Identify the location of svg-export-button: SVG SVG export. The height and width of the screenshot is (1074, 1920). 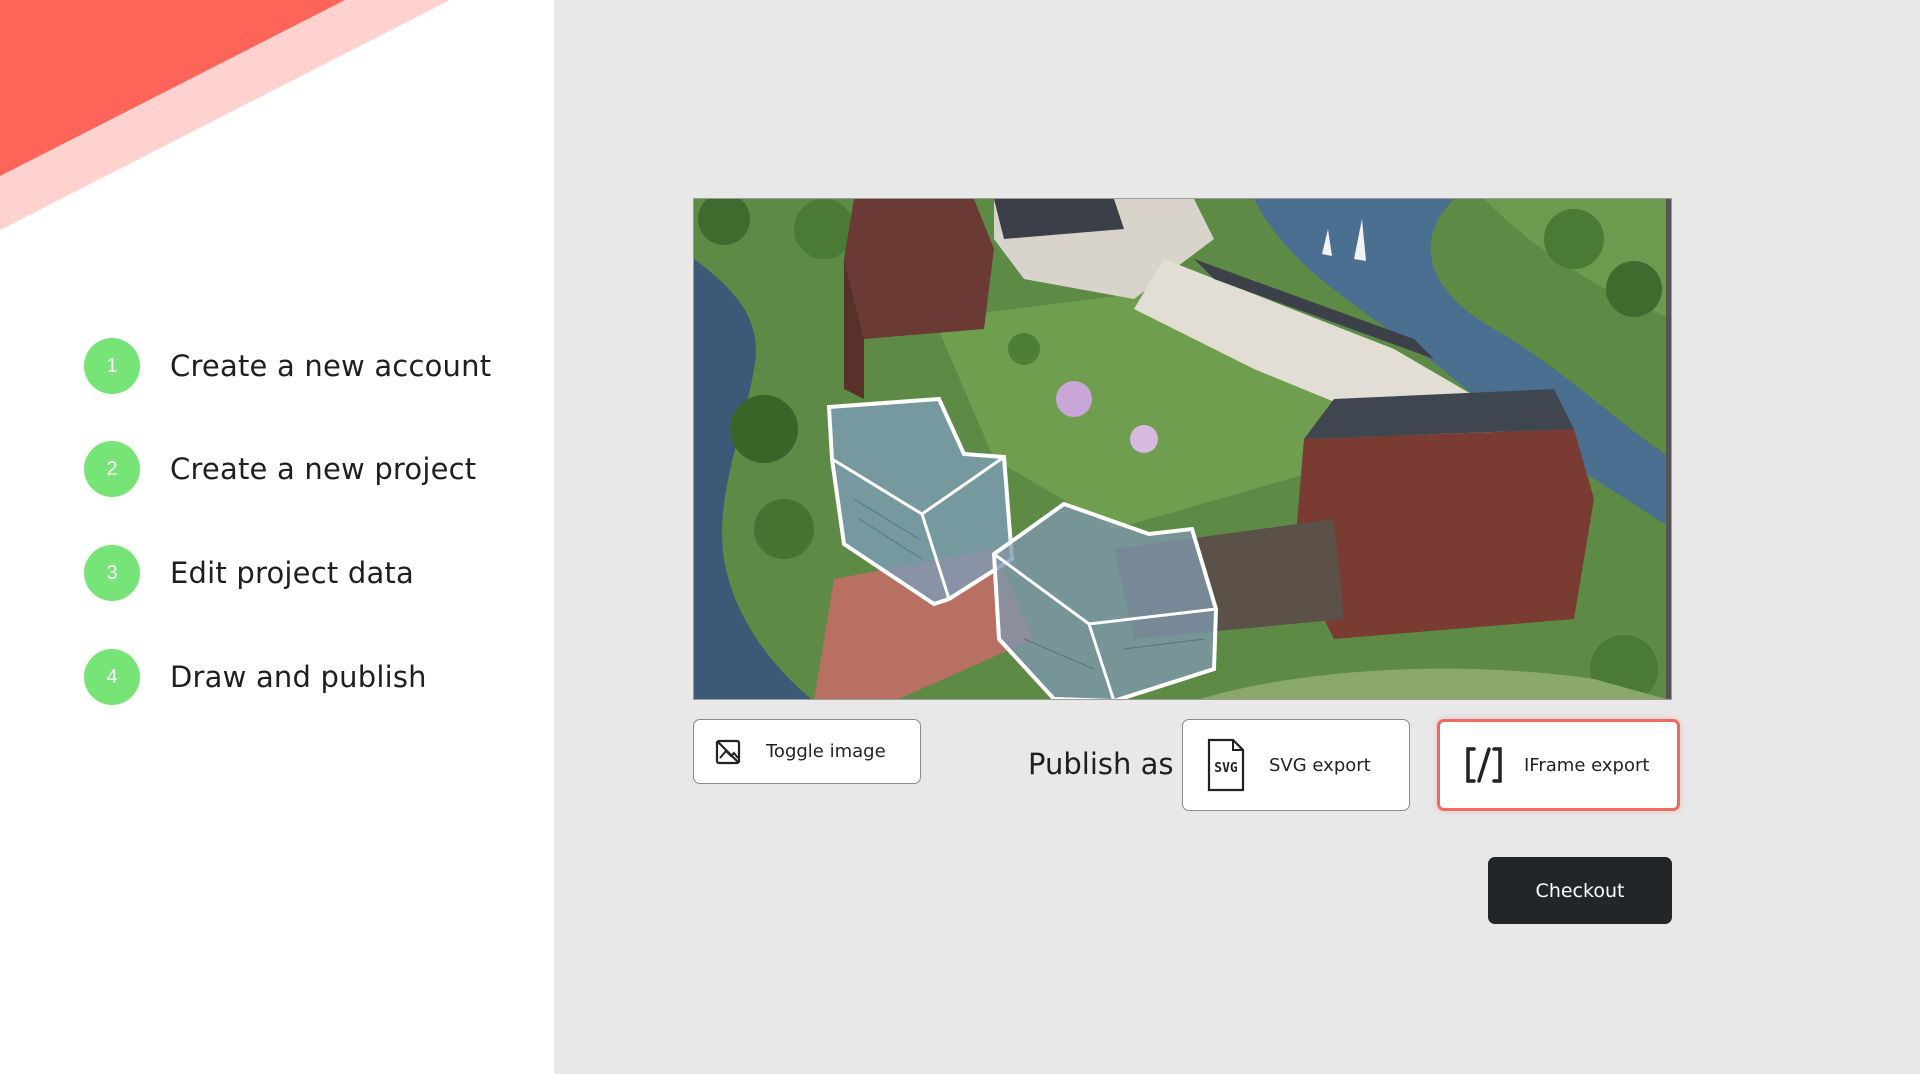
(1296, 765).